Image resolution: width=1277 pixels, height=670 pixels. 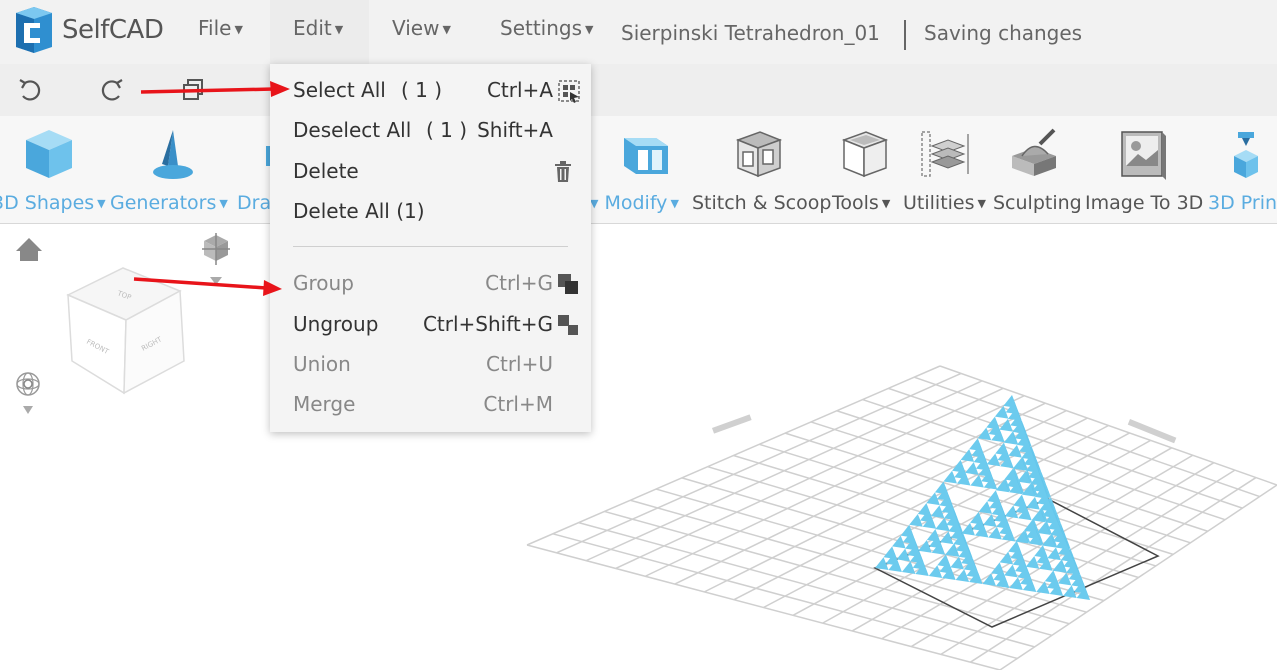 I want to click on image-to-3d-icon, so click(x=1143, y=155).